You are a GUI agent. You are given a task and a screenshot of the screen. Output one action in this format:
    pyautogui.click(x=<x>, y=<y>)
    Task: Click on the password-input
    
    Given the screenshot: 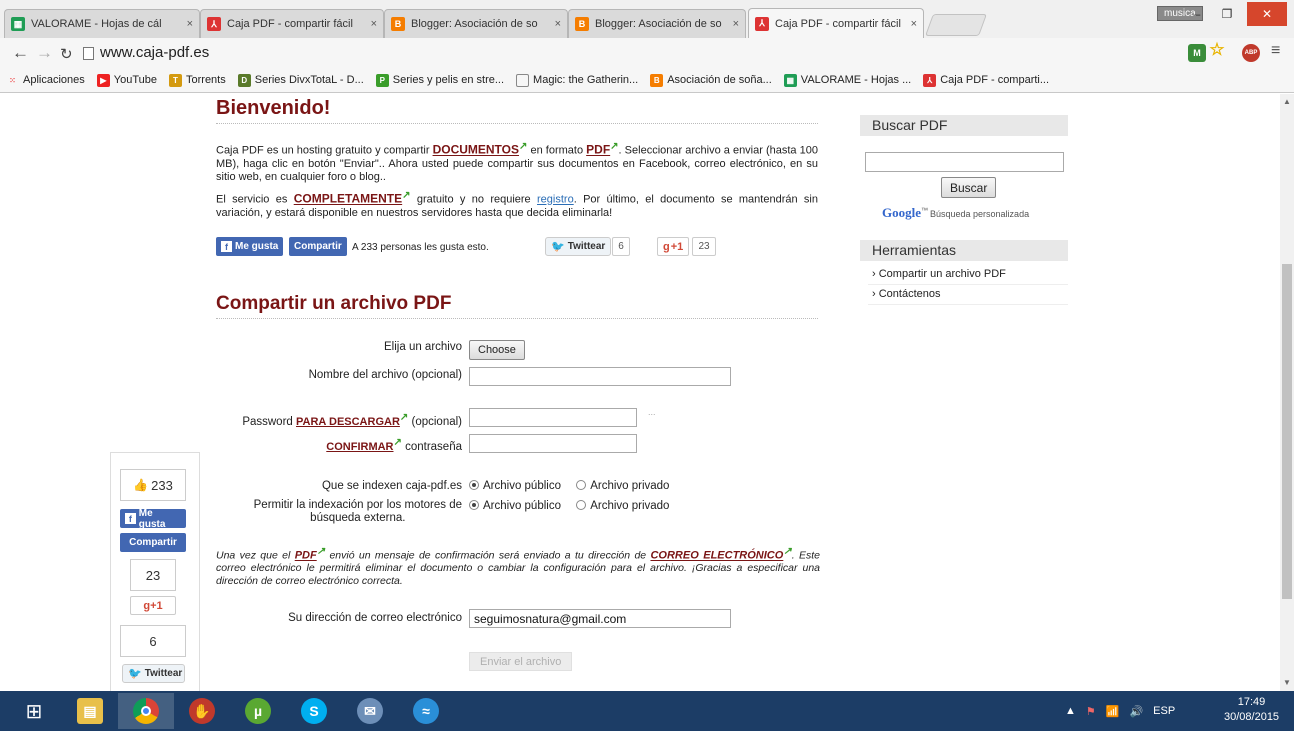 What is the action you would take?
    pyautogui.click(x=553, y=417)
    